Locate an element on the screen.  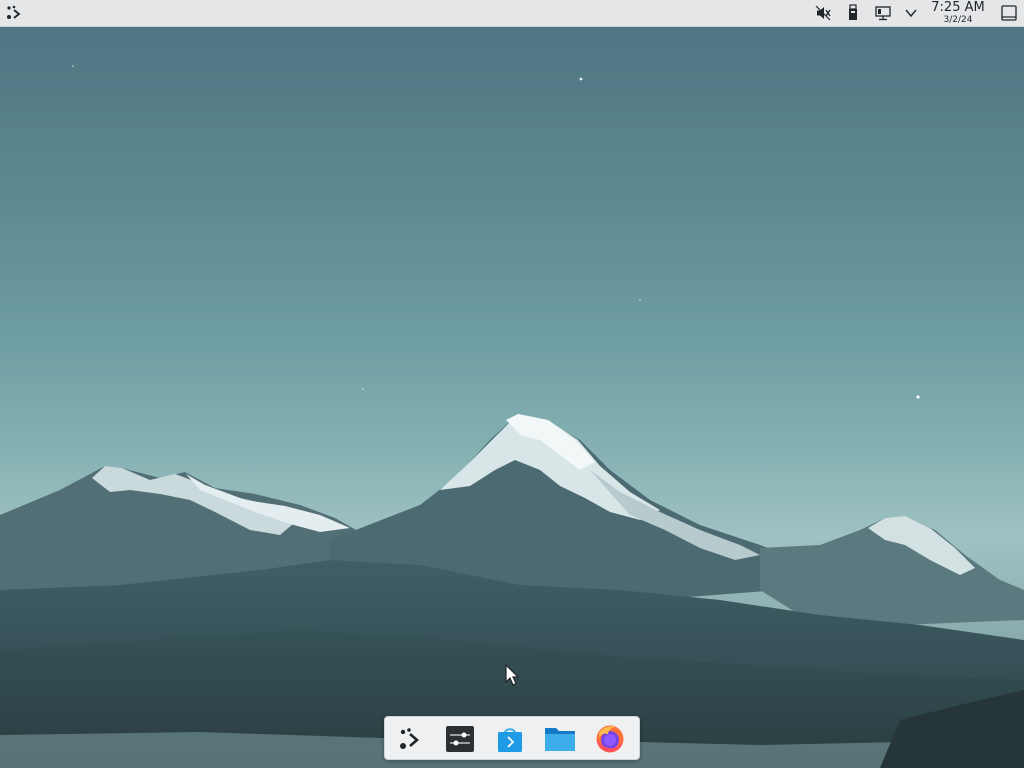
show-desktop-button is located at coordinates (1009, 13).